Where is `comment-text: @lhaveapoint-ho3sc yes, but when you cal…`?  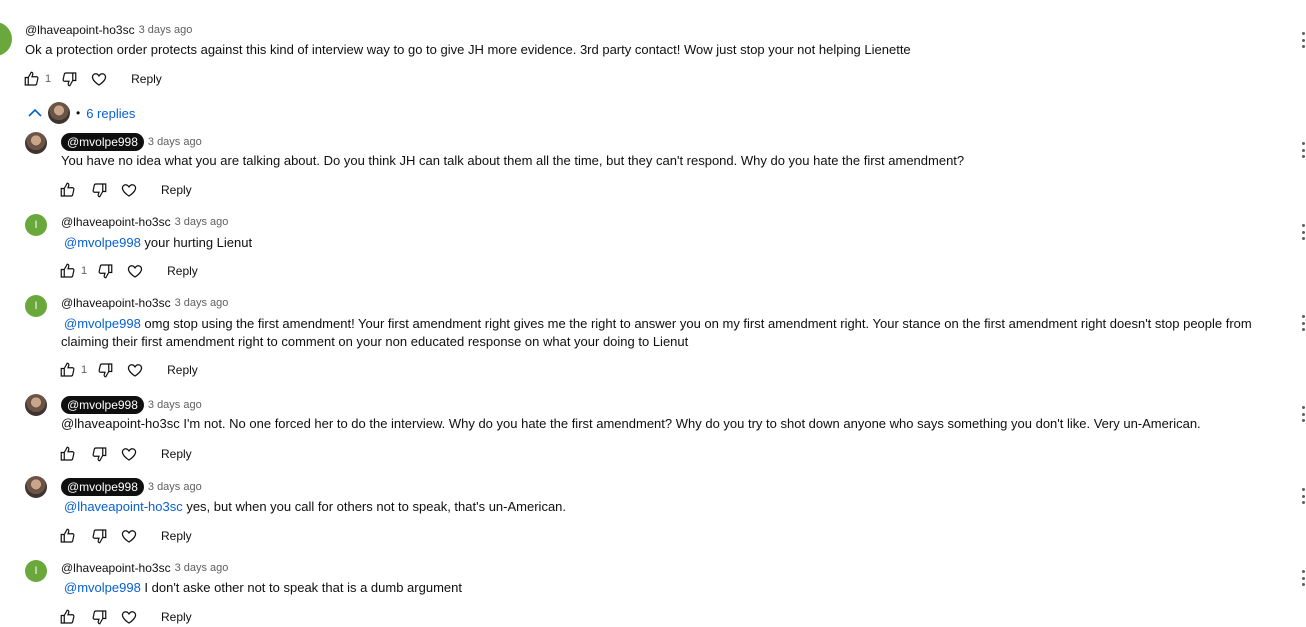 comment-text: @lhaveapoint-ho3sc yes, but when you cal… is located at coordinates (315, 507).